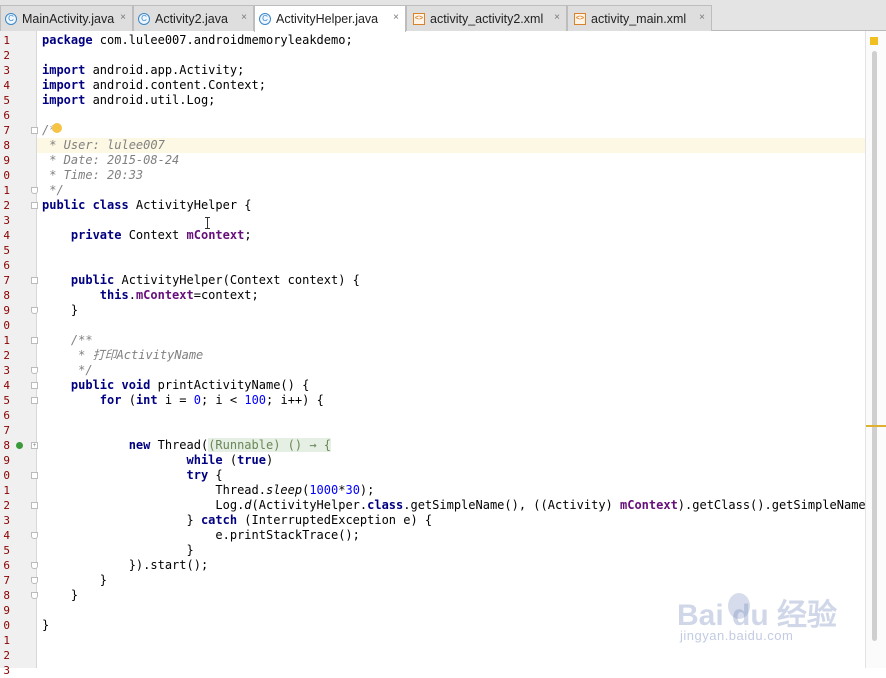 Image resolution: width=886 pixels, height=678 pixels. What do you see at coordinates (18, 550) in the screenshot?
I see `gutter-row: 5` at bounding box center [18, 550].